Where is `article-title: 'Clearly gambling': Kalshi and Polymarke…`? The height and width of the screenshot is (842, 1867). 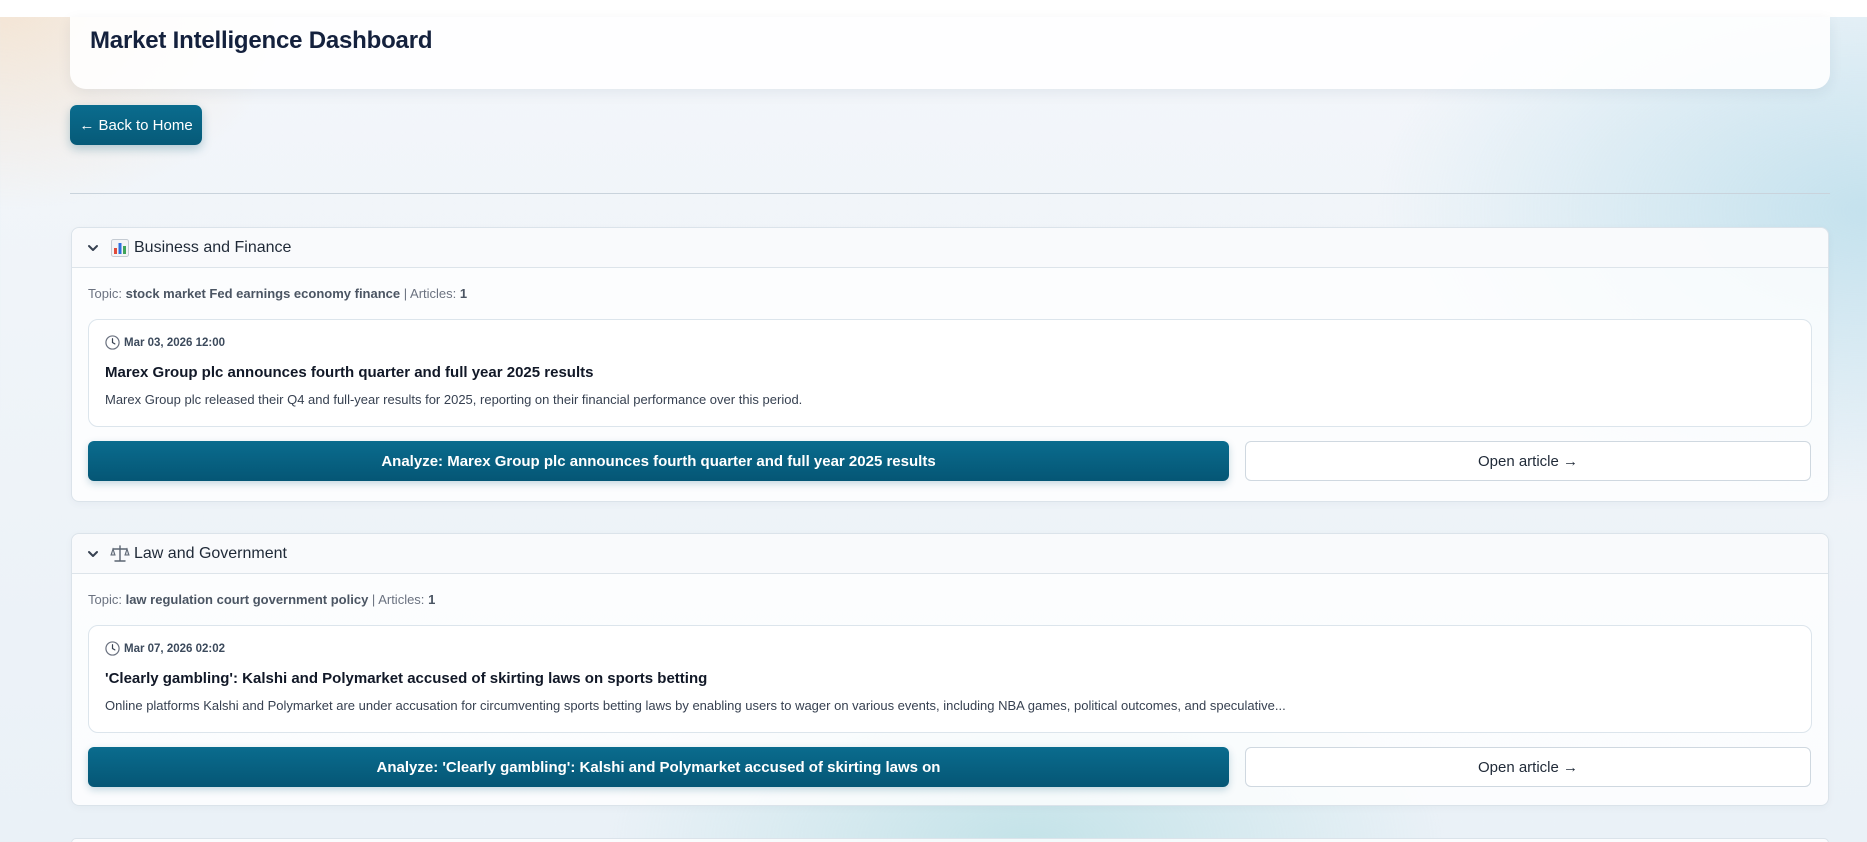
article-title: 'Clearly gambling': Kalshi and Polymarke… is located at coordinates (406, 678).